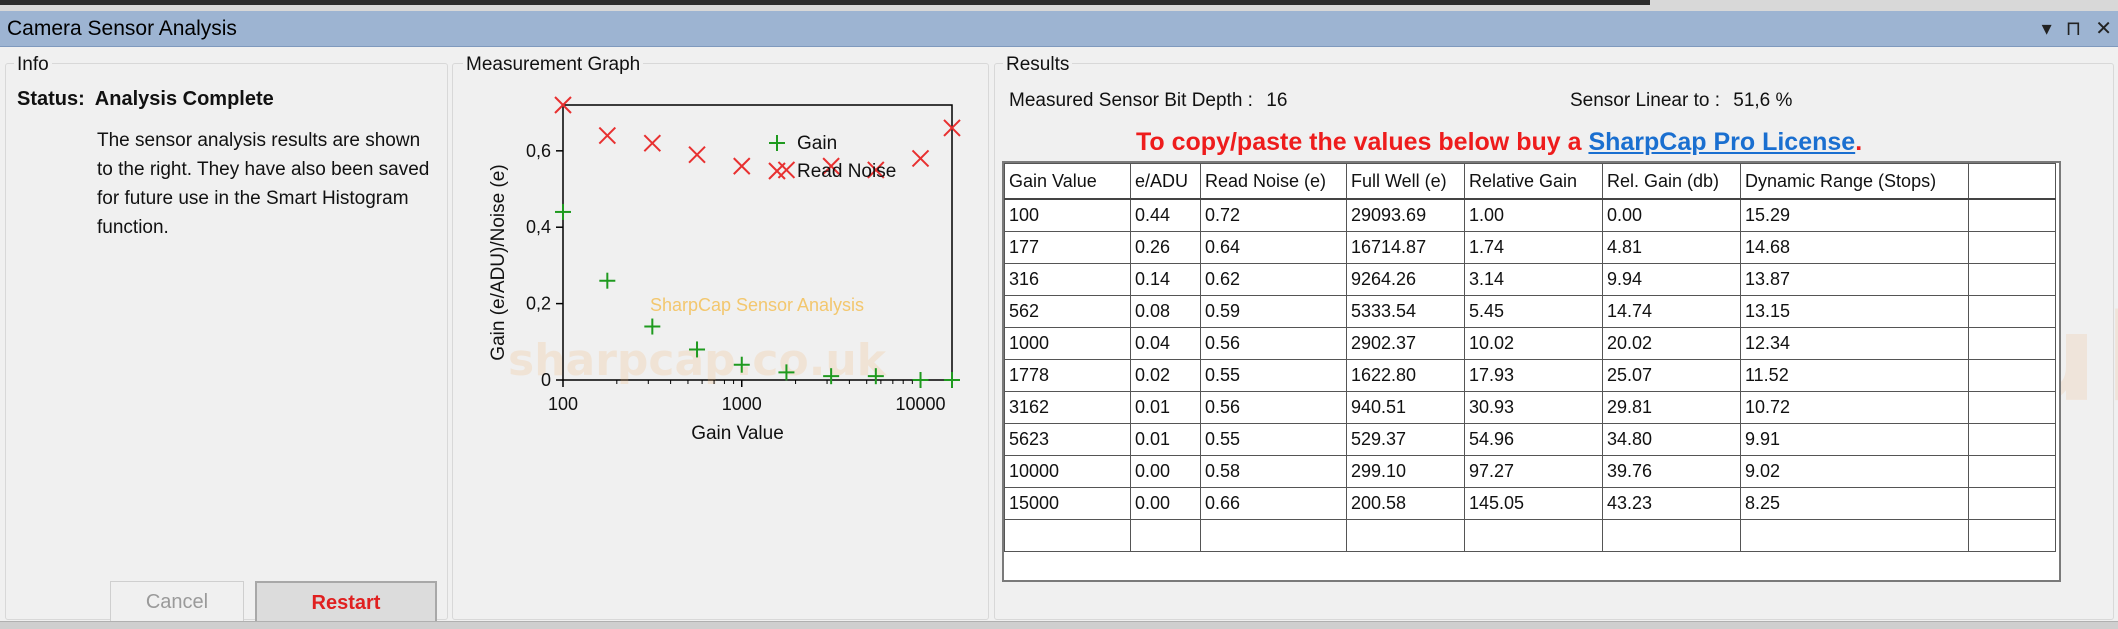 The width and height of the screenshot is (2118, 629). I want to click on table-cell: 10000, so click(1067, 471).